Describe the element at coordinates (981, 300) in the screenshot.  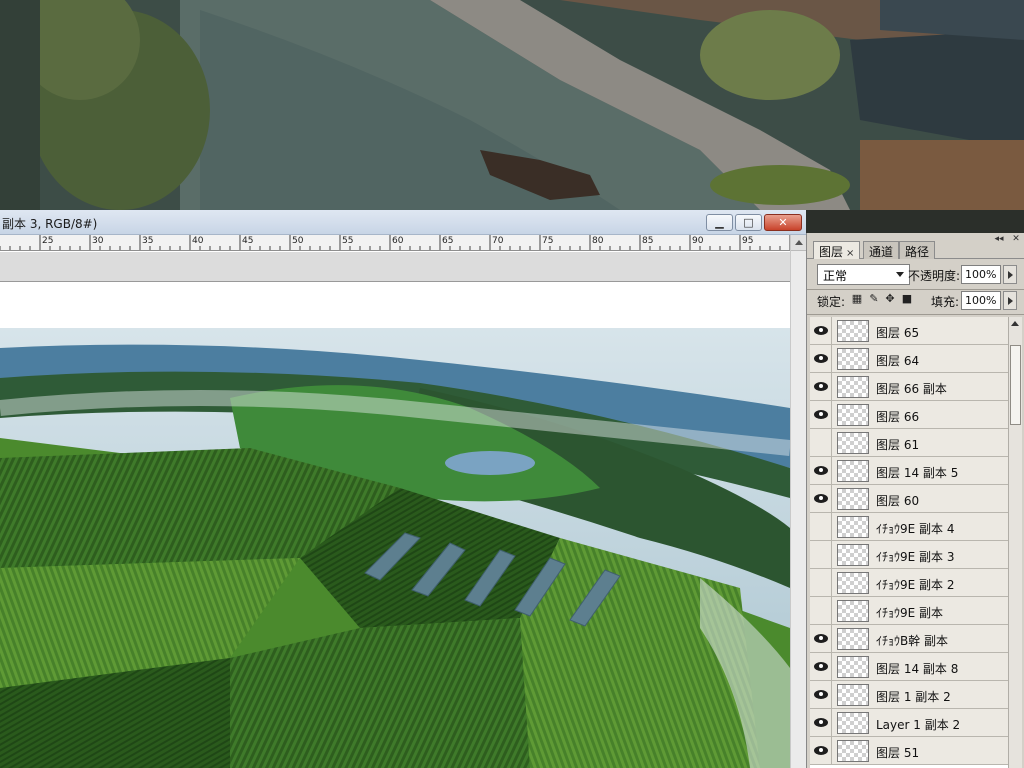
I see `fill-field: 100%` at that location.